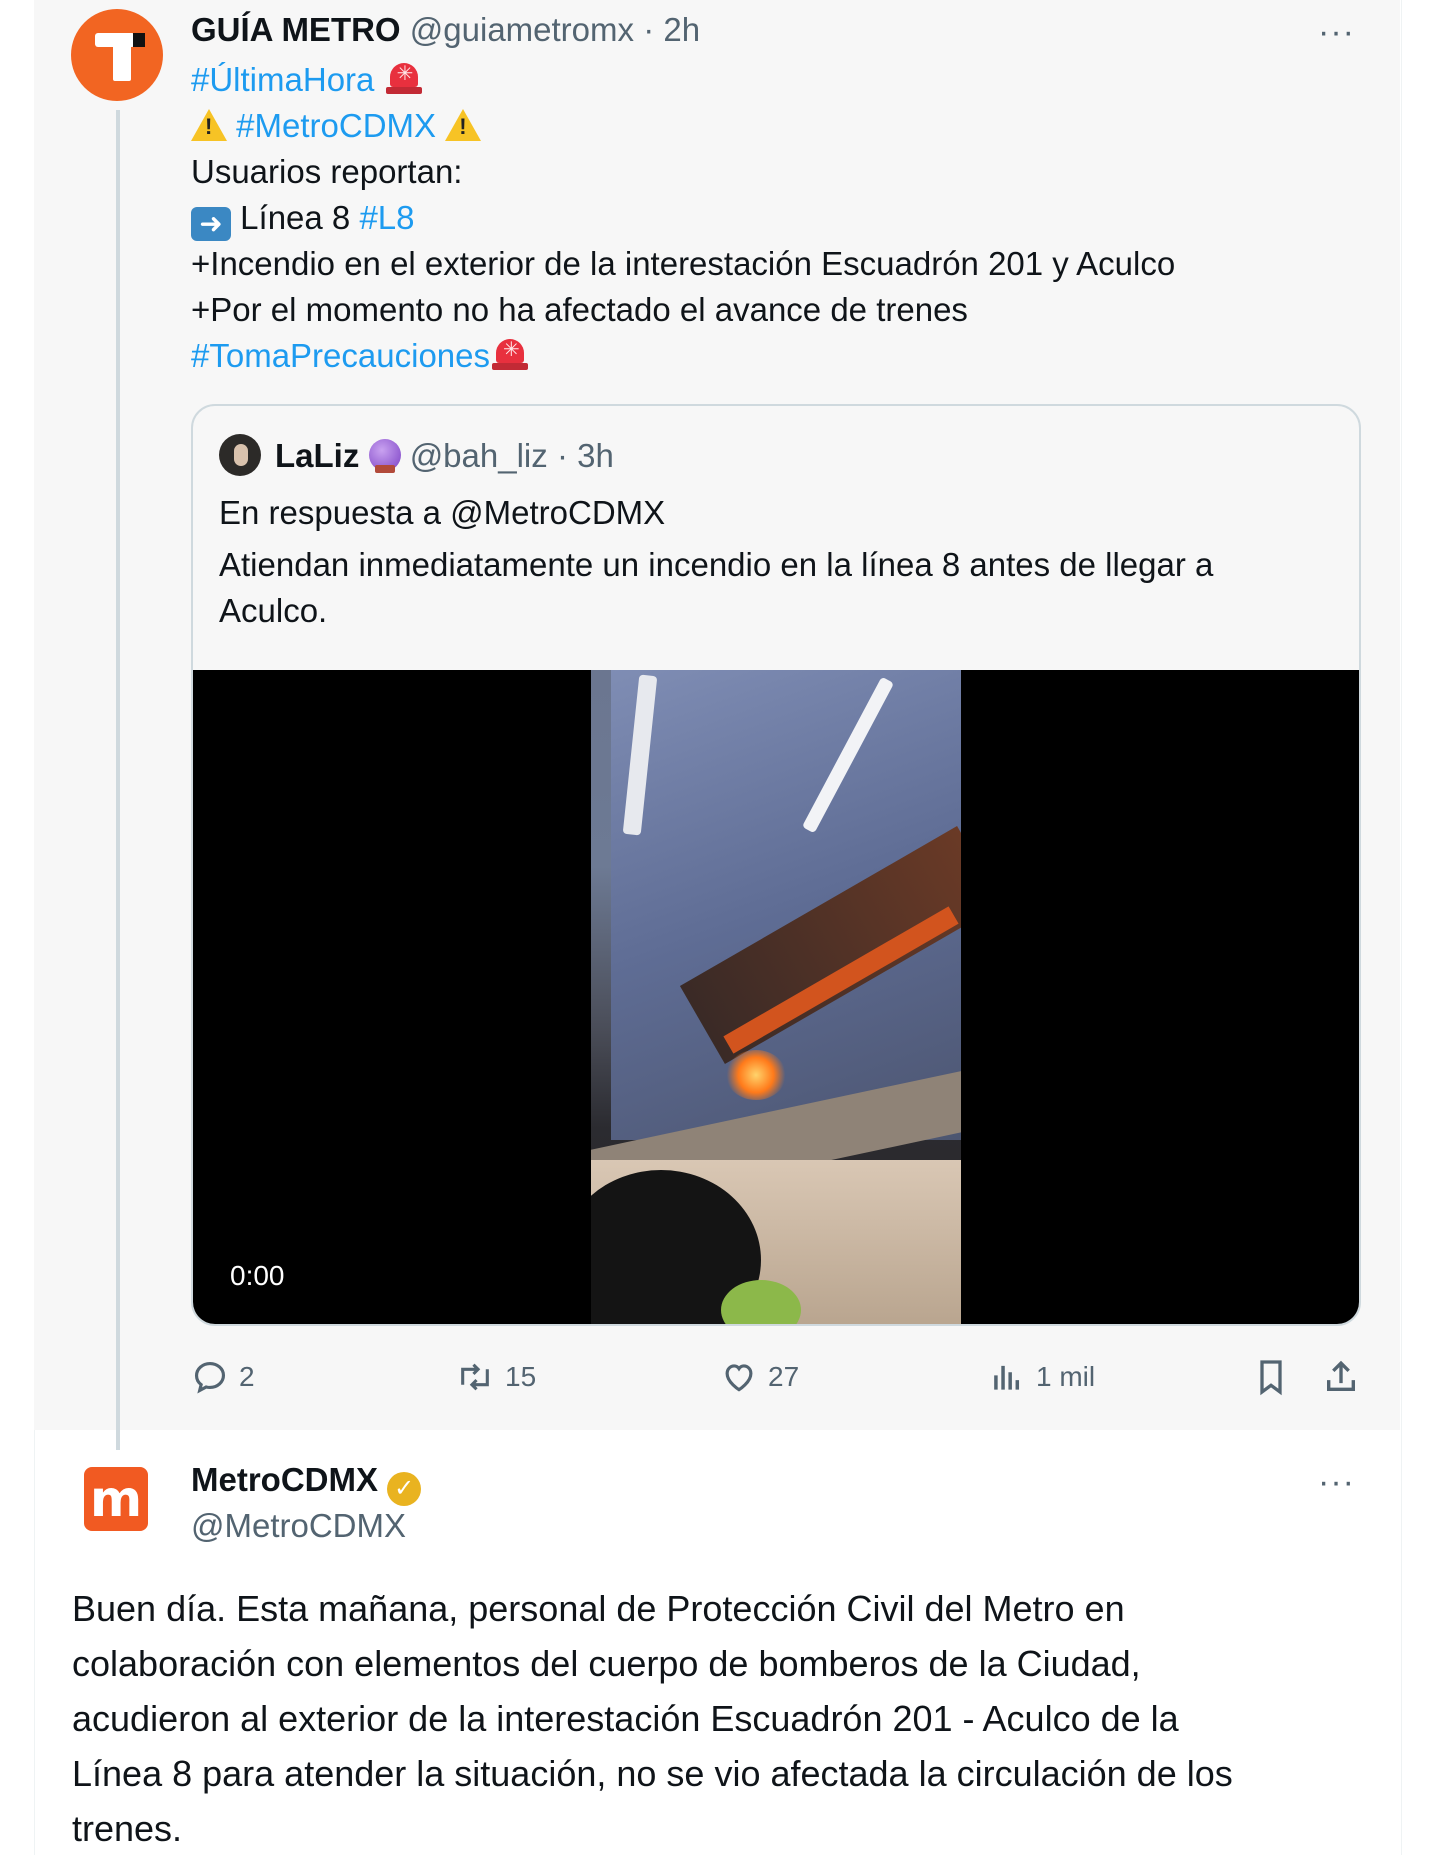  I want to click on crystal-ball-emoji-icon, so click(384, 456).